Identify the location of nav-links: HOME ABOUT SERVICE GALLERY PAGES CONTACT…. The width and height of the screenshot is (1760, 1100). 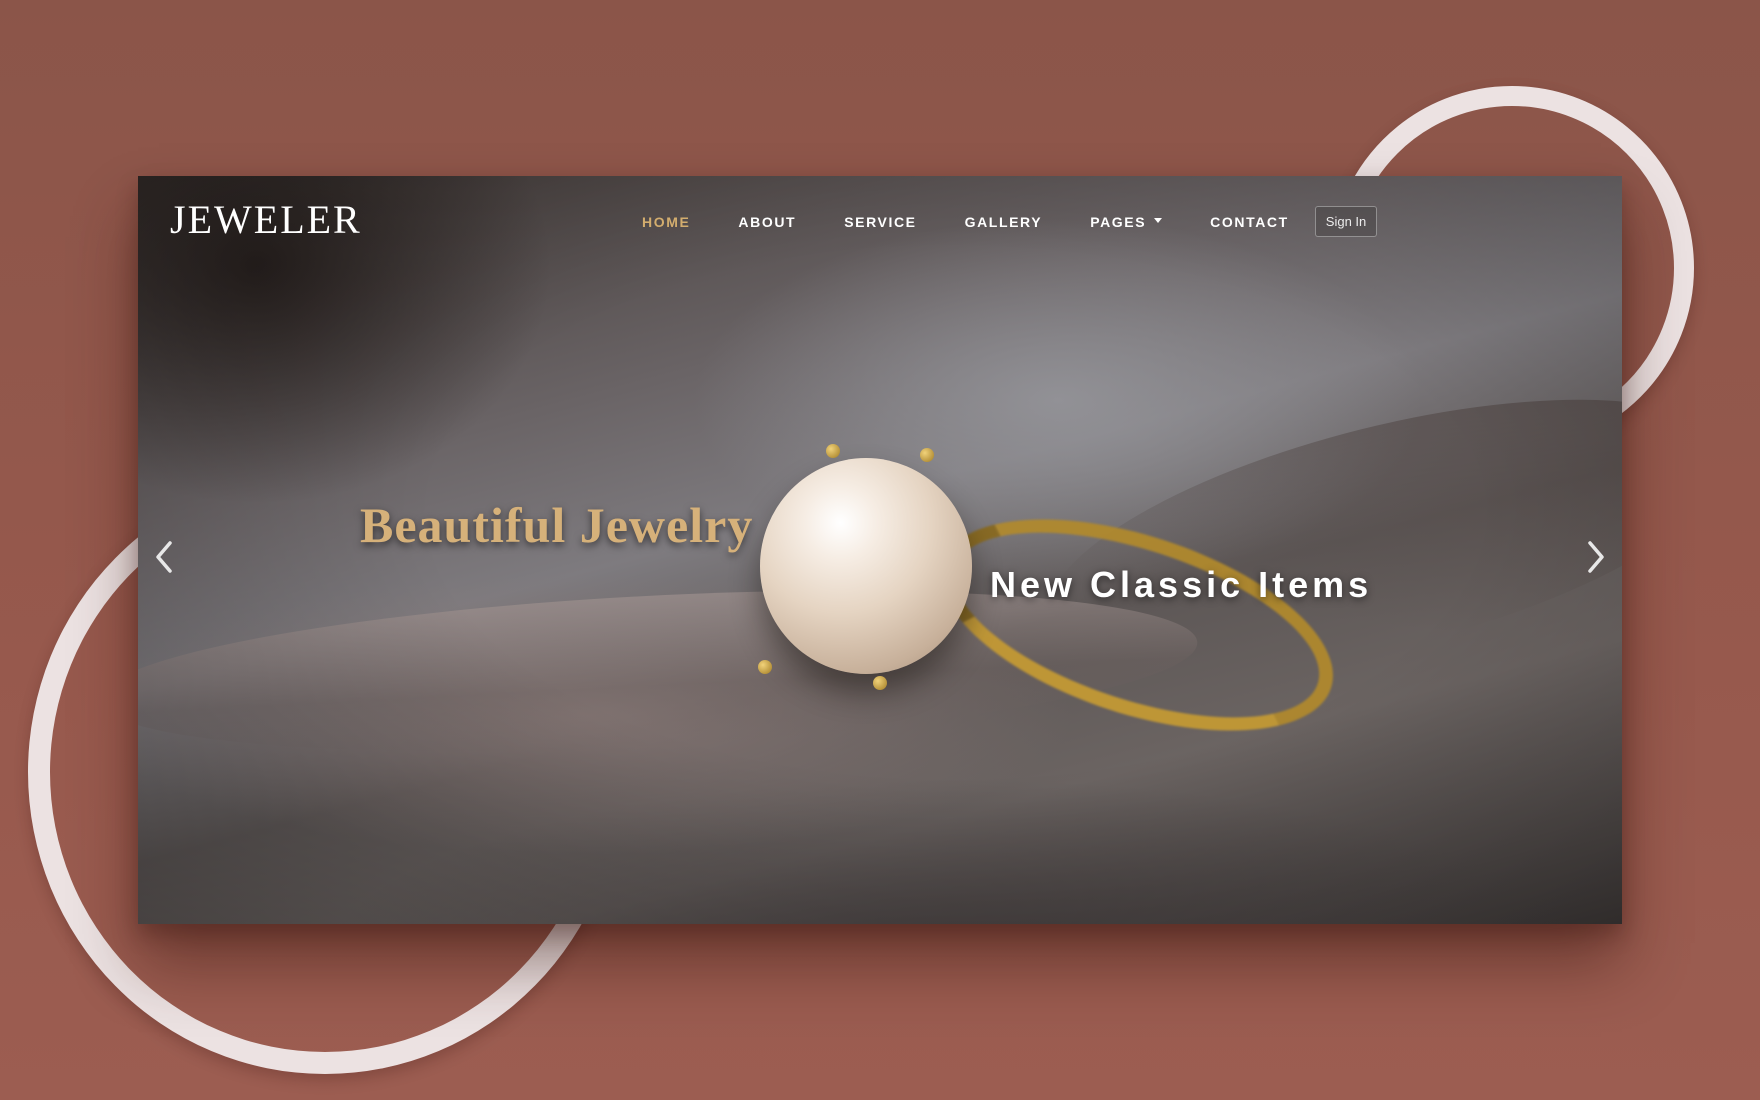
(998, 221).